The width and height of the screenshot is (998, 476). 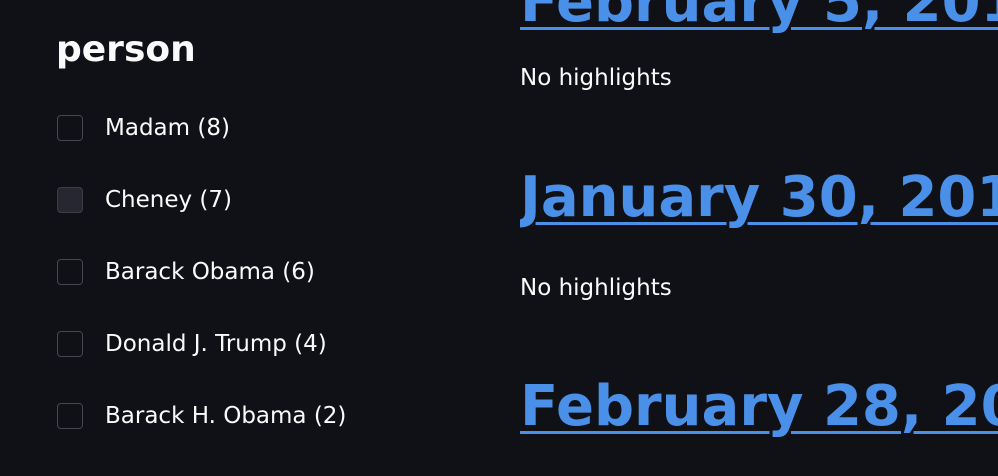 What do you see at coordinates (216, 344) in the screenshot?
I see `filter-option-label: Donald J. Trump (4)` at bounding box center [216, 344].